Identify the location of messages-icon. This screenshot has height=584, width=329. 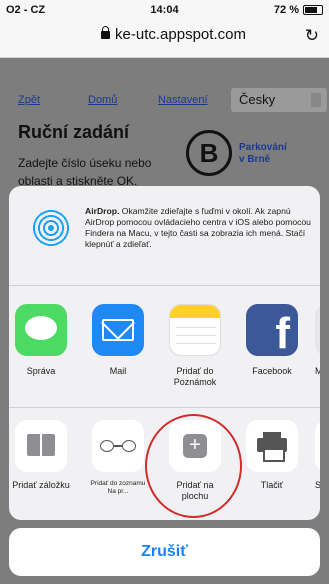
(41, 330).